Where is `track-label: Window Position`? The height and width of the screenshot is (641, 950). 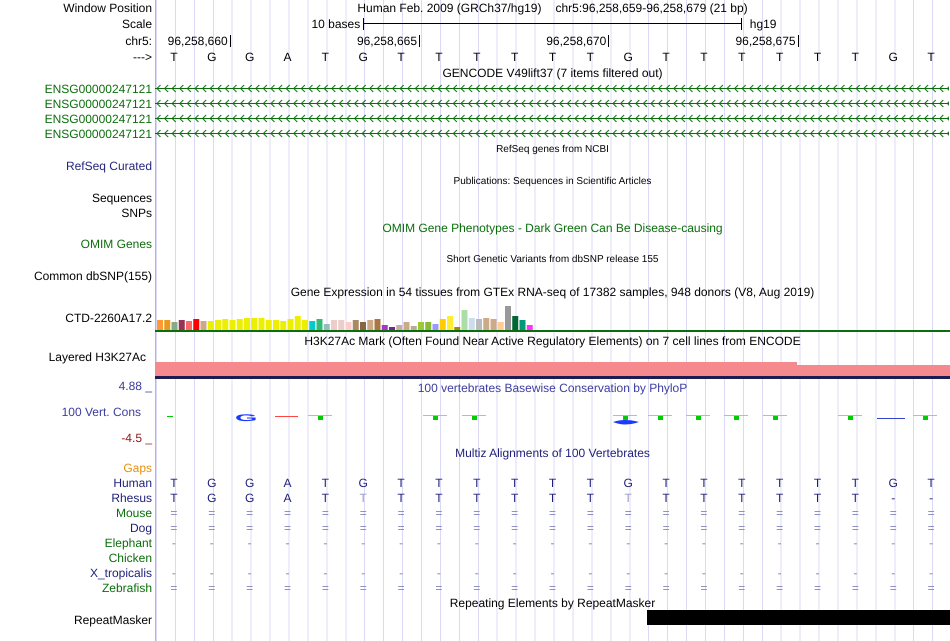 track-label: Window Position is located at coordinates (107, 7).